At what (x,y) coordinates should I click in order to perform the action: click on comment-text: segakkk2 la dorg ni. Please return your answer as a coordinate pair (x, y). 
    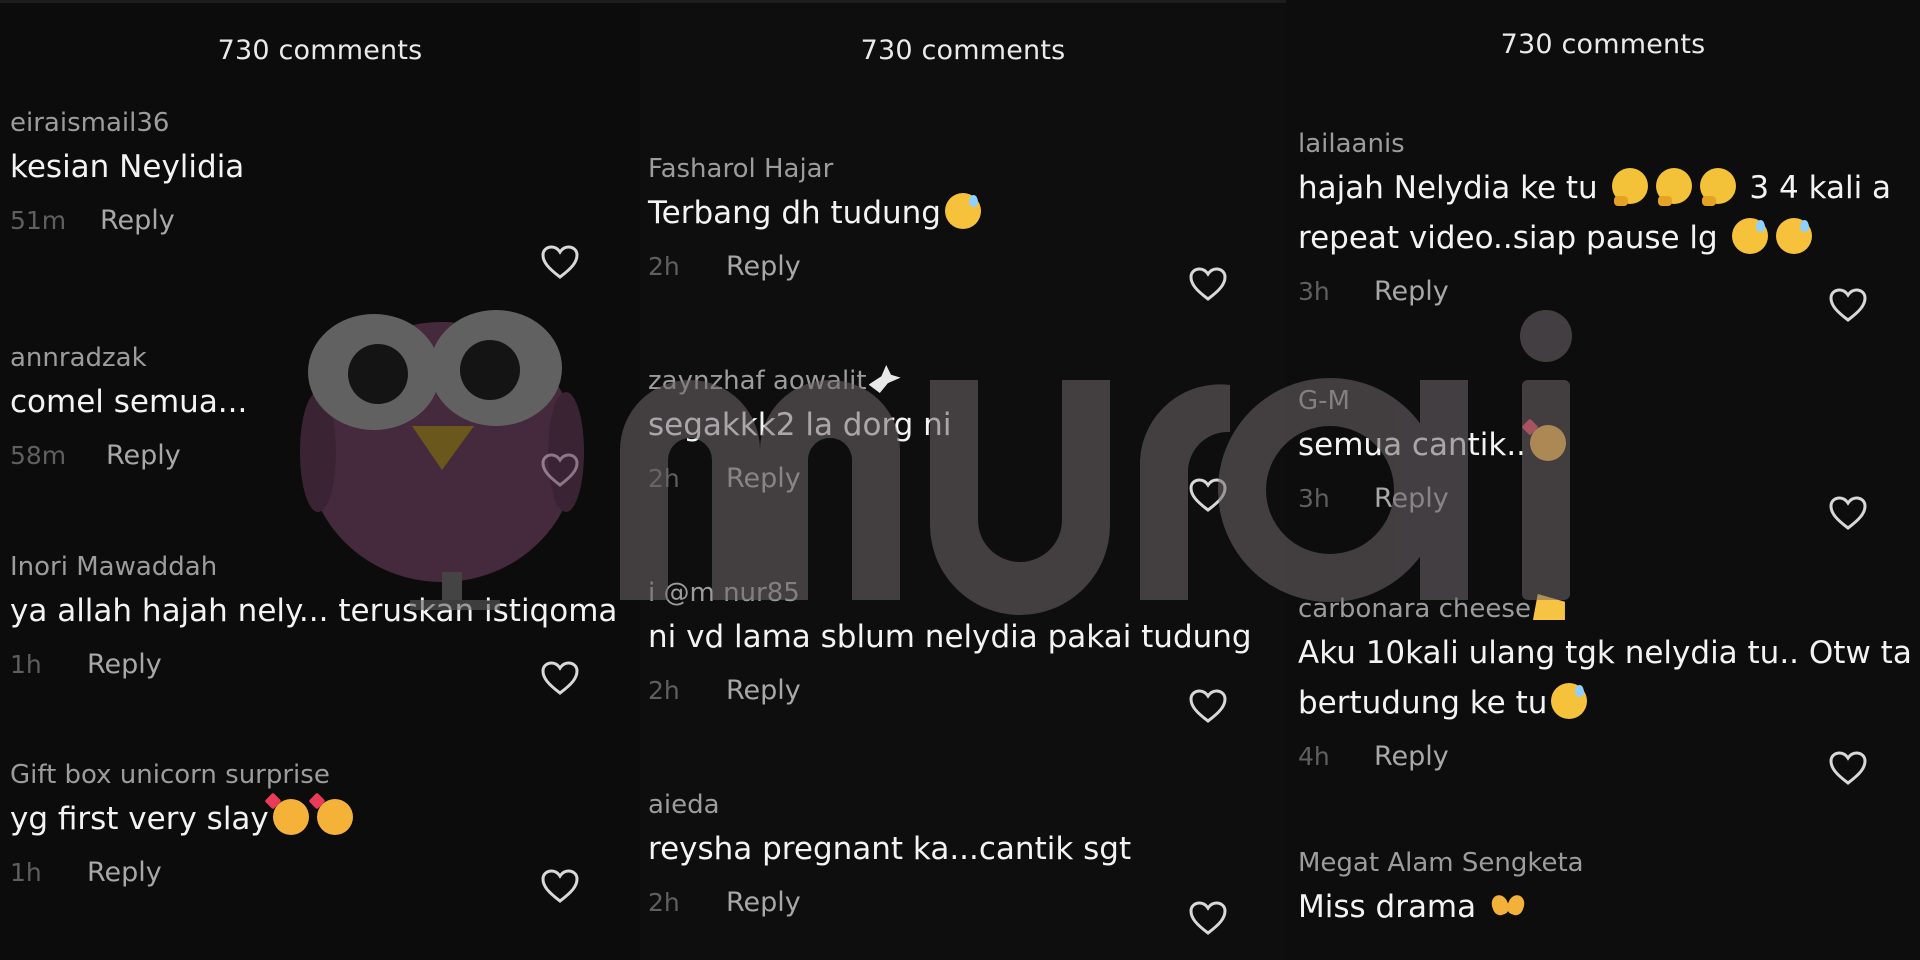
    Looking at the image, I should click on (800, 425).